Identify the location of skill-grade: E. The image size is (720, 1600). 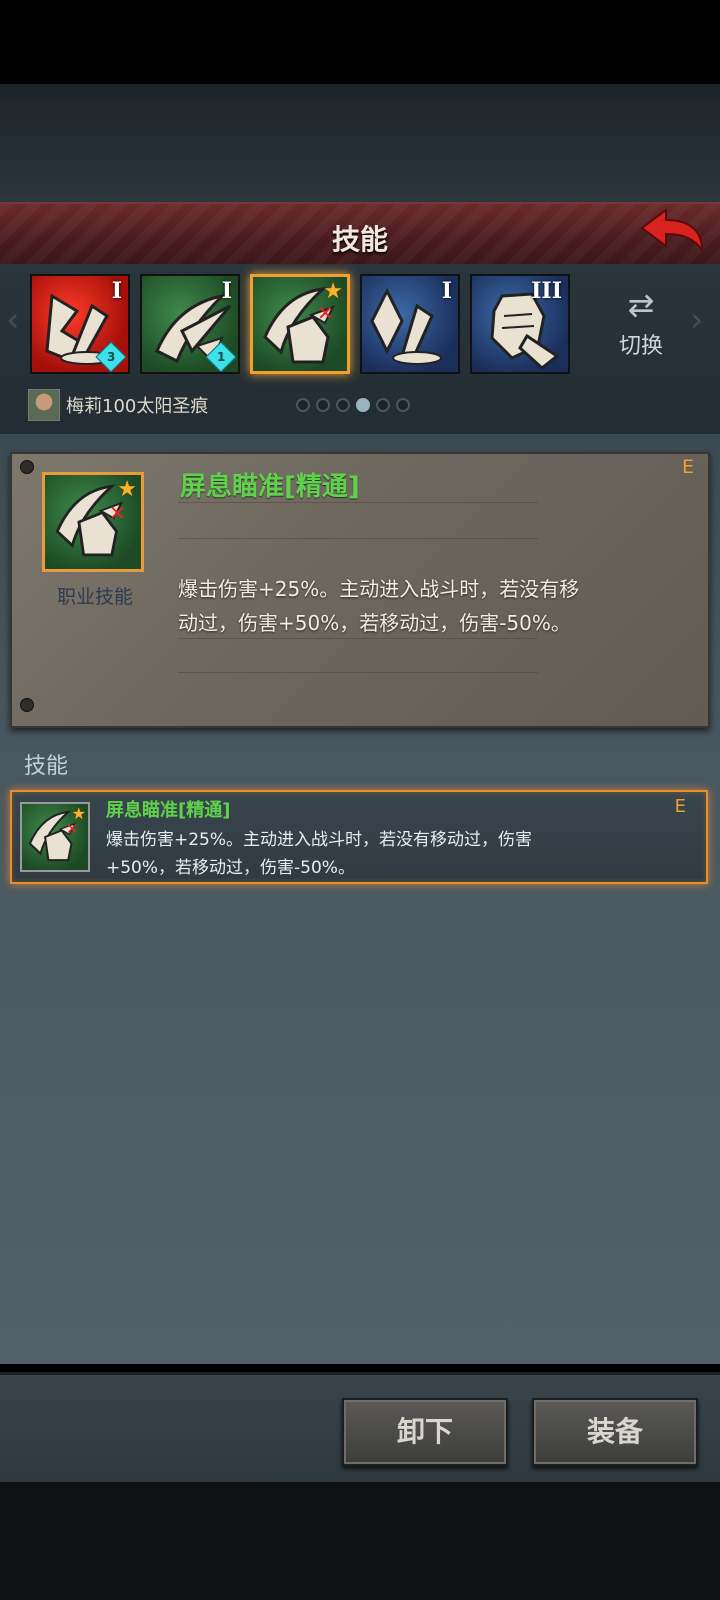
(687, 467).